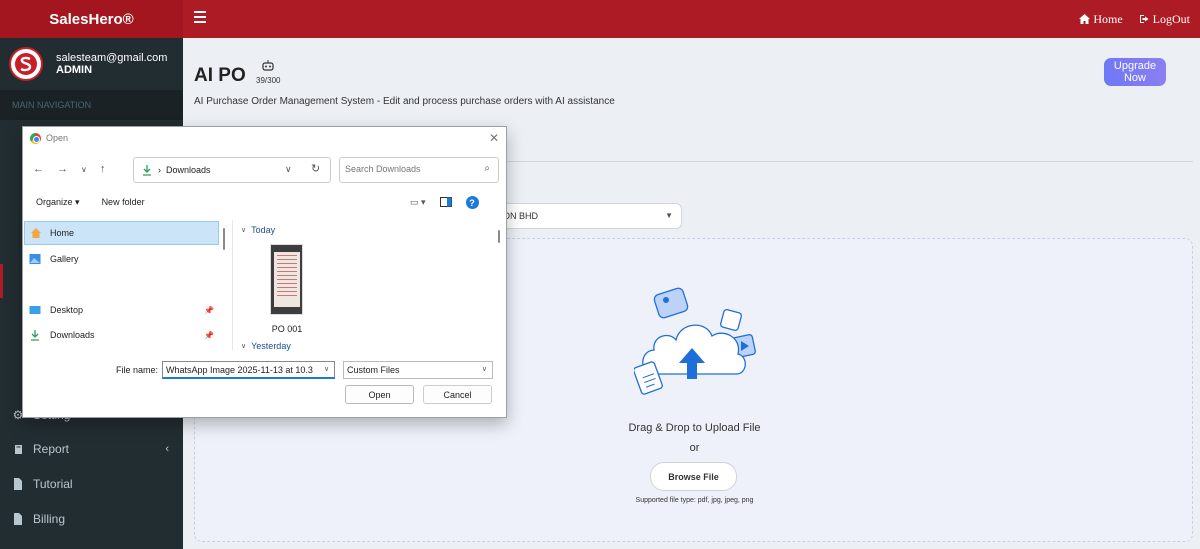  Describe the element at coordinates (62, 233) in the screenshot. I see `nav-item-label: Home` at that location.